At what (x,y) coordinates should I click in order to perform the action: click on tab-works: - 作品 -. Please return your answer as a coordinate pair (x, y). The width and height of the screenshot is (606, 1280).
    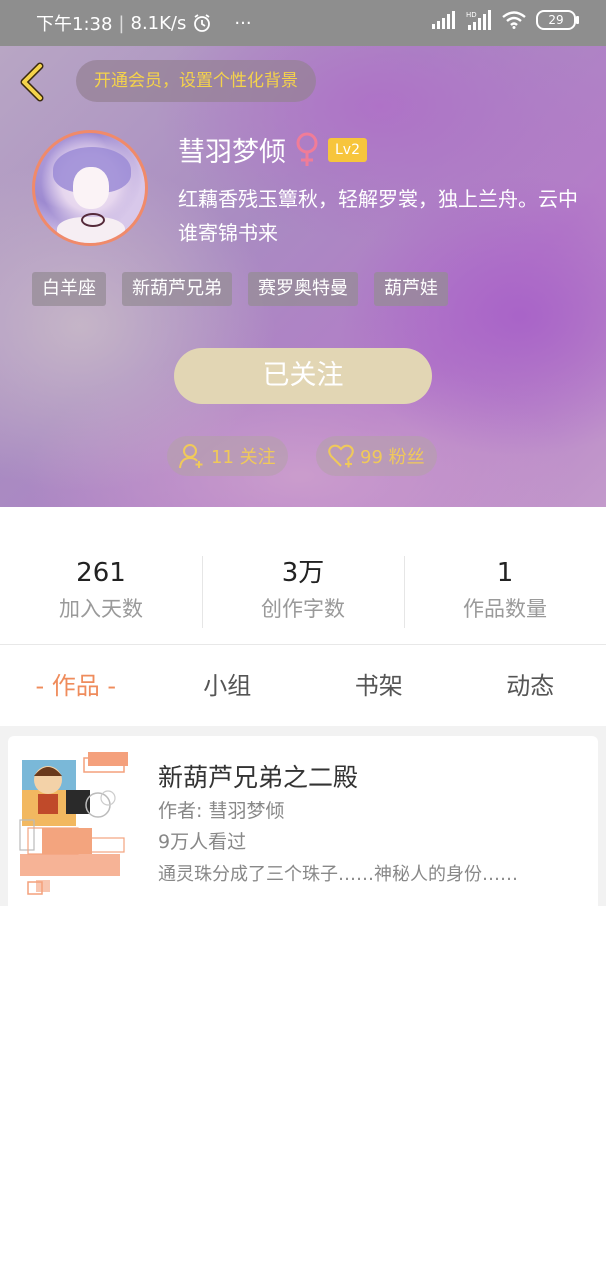
    Looking at the image, I should click on (76, 686).